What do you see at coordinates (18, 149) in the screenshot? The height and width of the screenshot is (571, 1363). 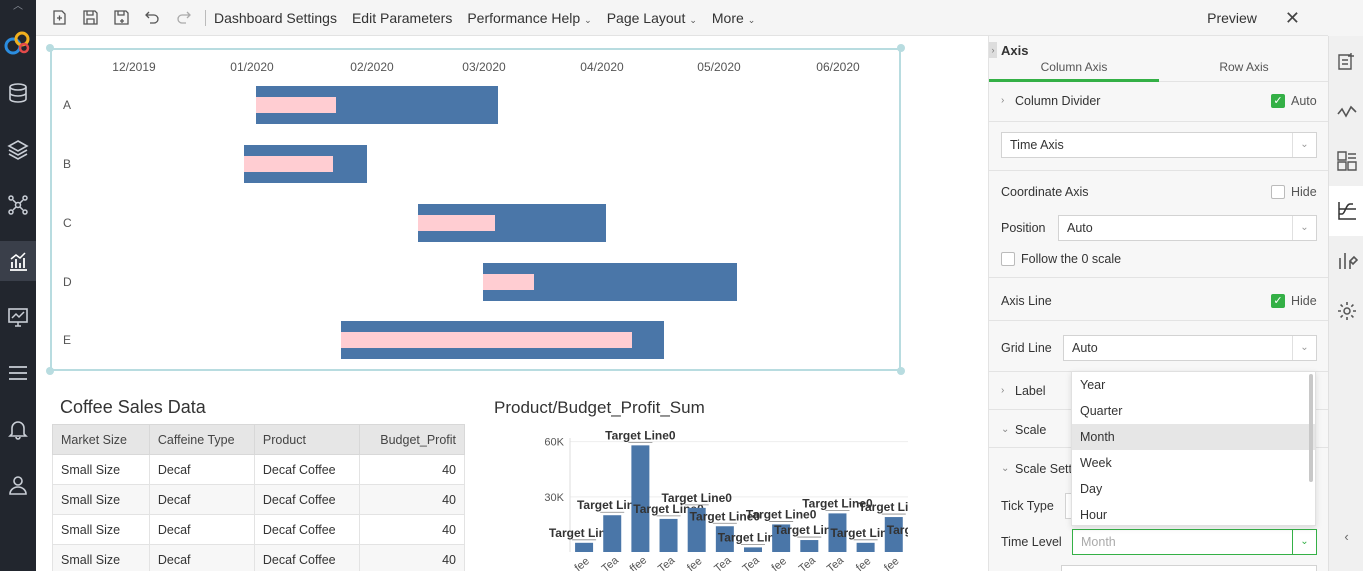 I see `layers-icon` at bounding box center [18, 149].